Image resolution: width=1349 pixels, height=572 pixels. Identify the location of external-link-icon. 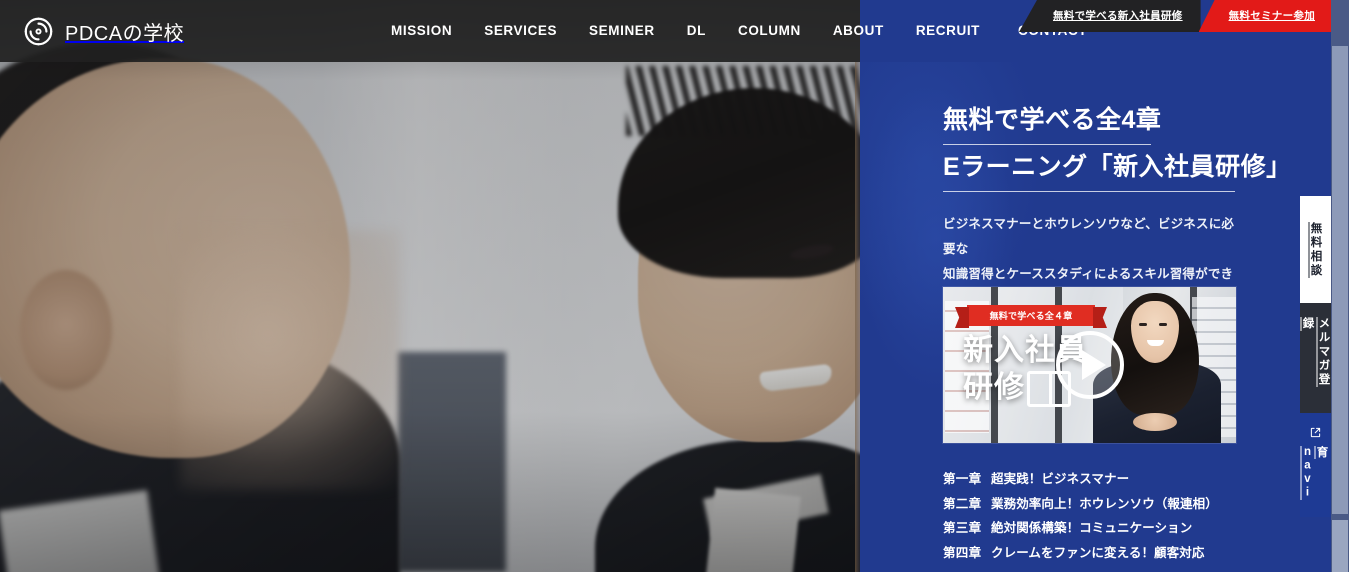
(1315, 434).